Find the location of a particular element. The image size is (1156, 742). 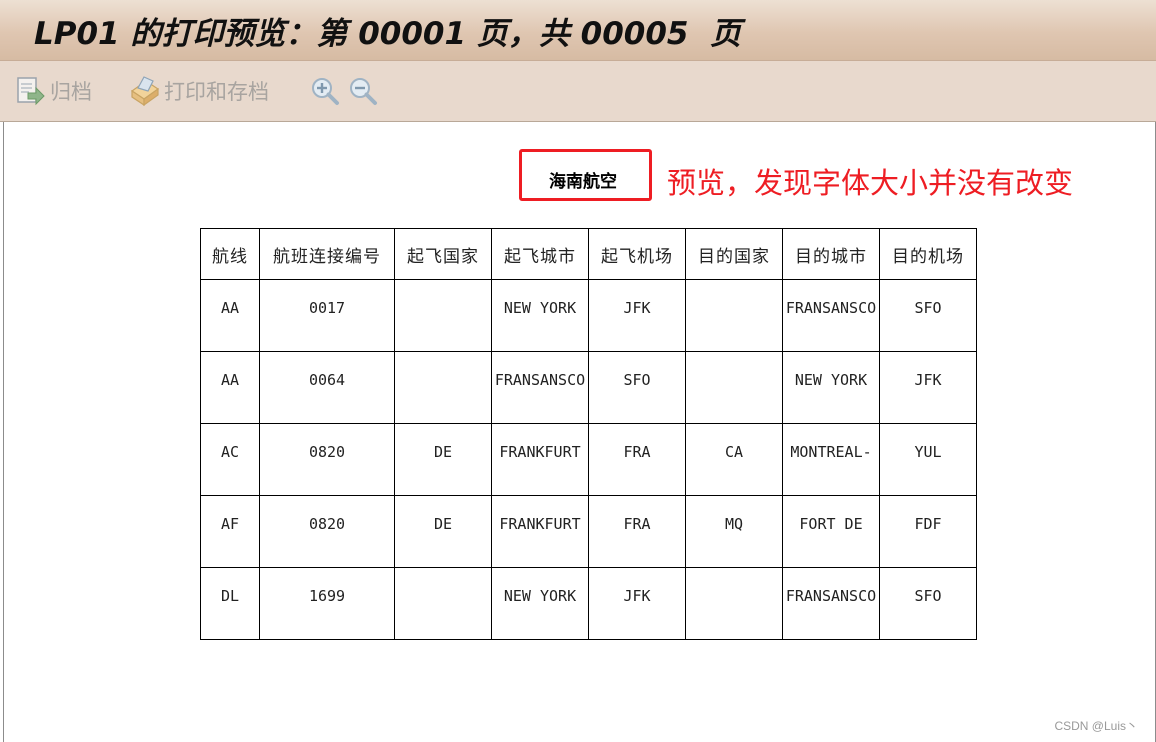

table-row: AA 0017 NEW YORK JFK FRANSANSCO SFO is located at coordinates (588, 315).